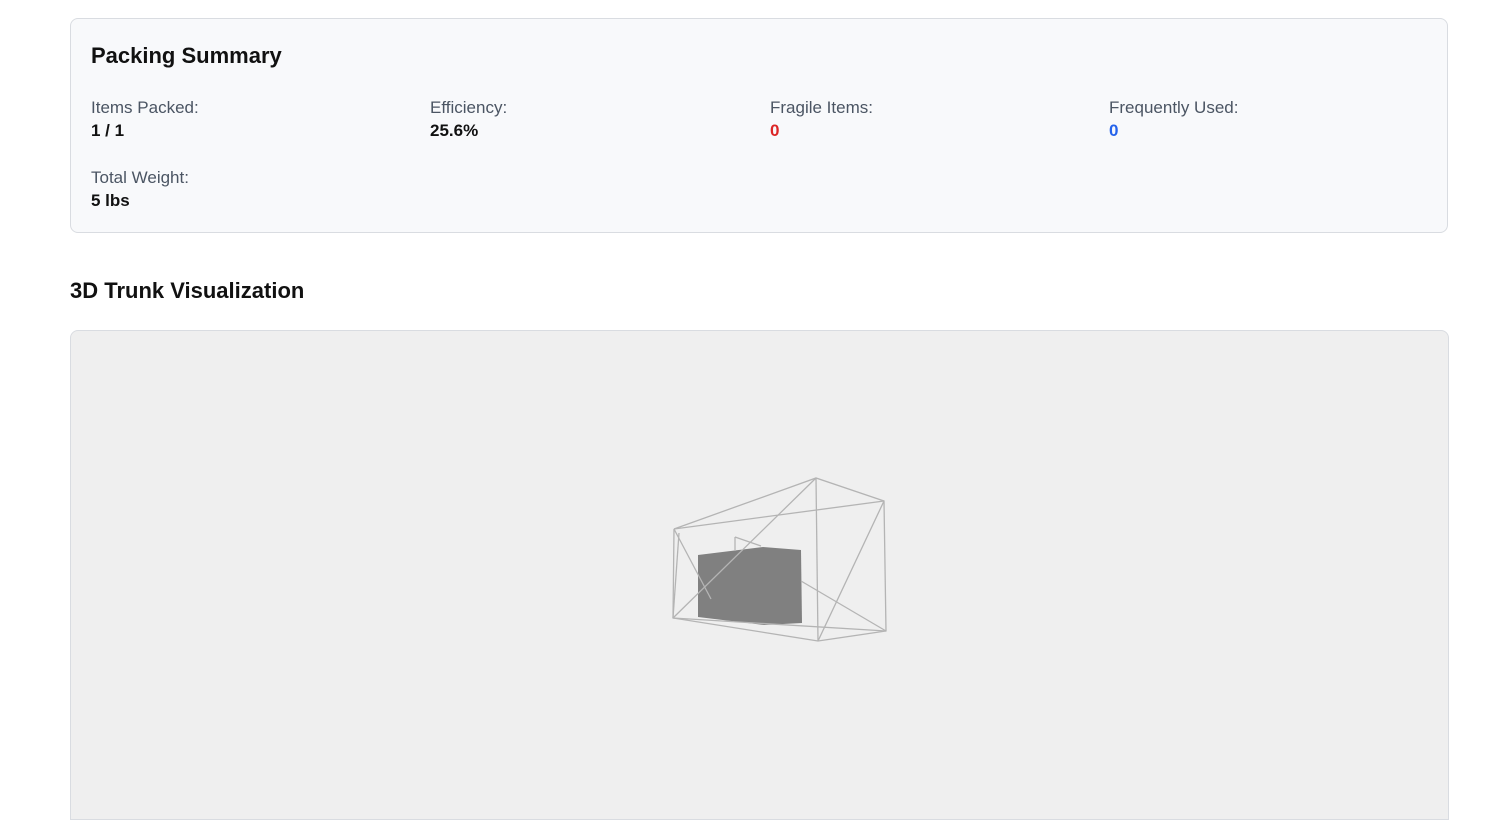 Image resolution: width=1497 pixels, height=821 pixels. What do you see at coordinates (251, 190) in the screenshot?
I see `total-weight-stat: Total Weight: 5 lbs` at bounding box center [251, 190].